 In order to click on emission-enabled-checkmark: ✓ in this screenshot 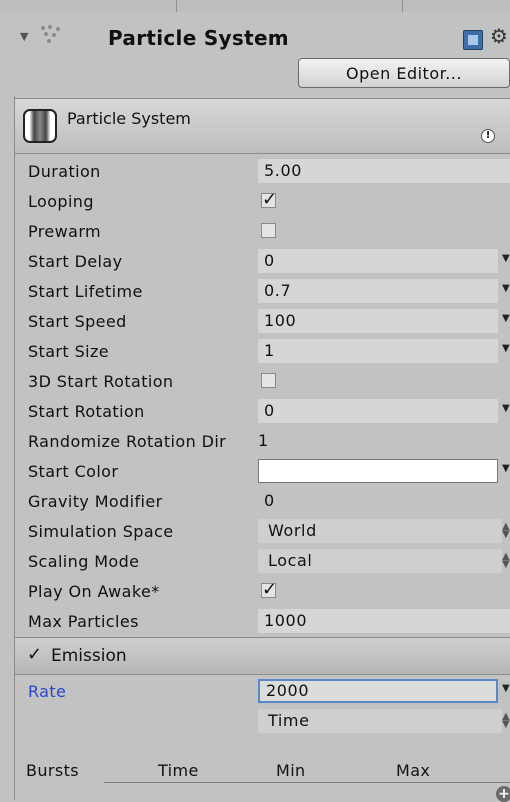, I will do `click(34, 654)`.